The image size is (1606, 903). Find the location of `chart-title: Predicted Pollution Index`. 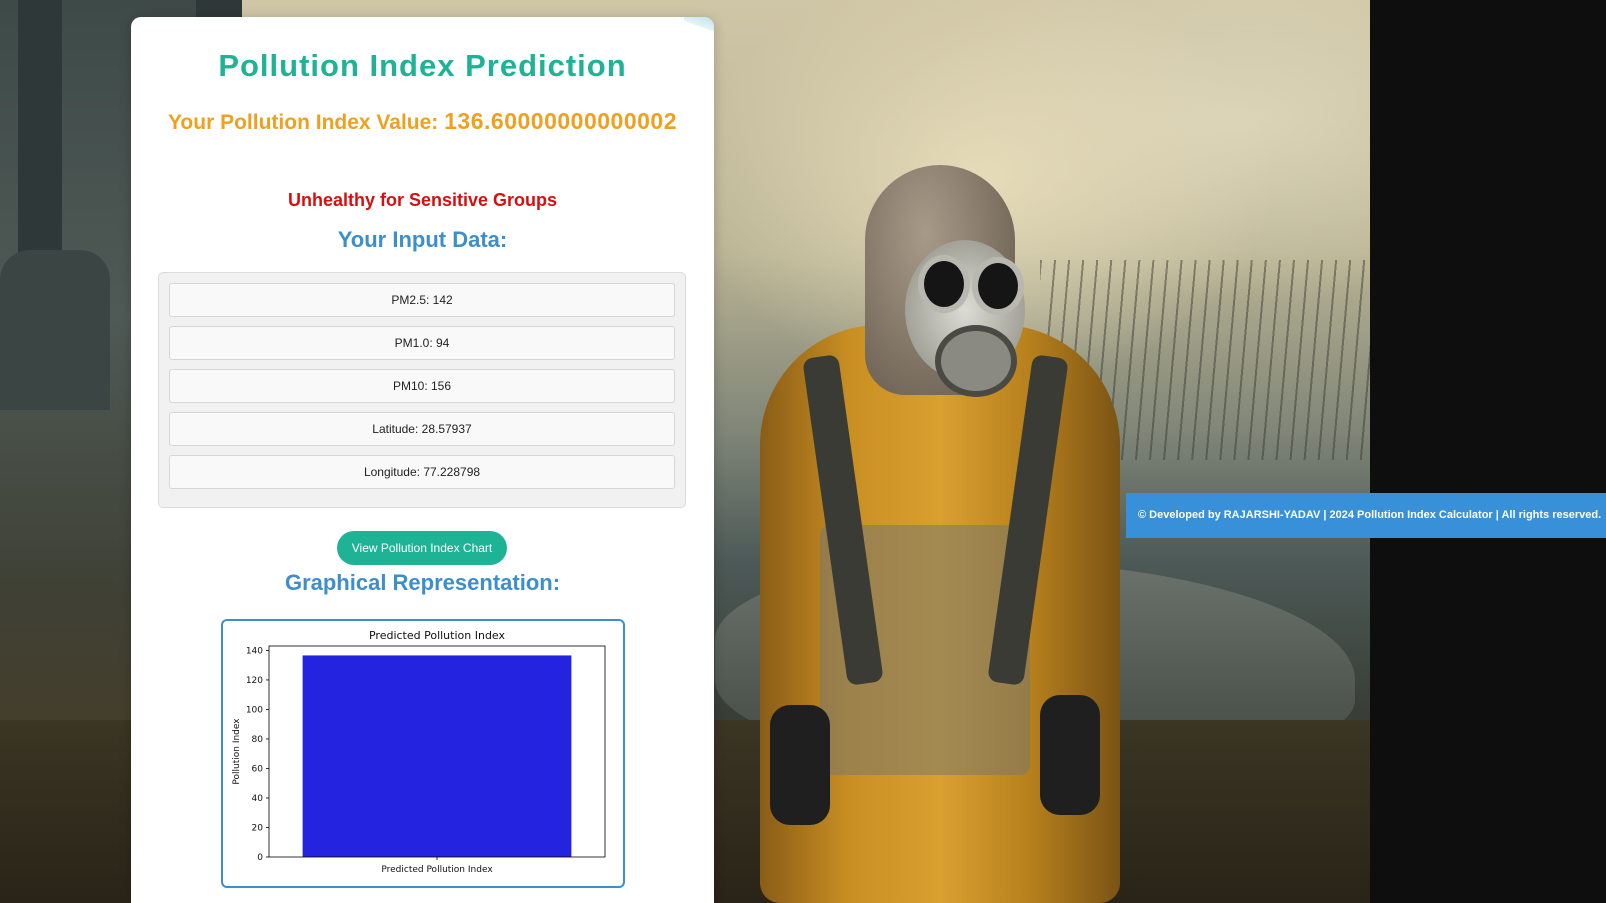

chart-title: Predicted Pollution Index is located at coordinates (437, 635).